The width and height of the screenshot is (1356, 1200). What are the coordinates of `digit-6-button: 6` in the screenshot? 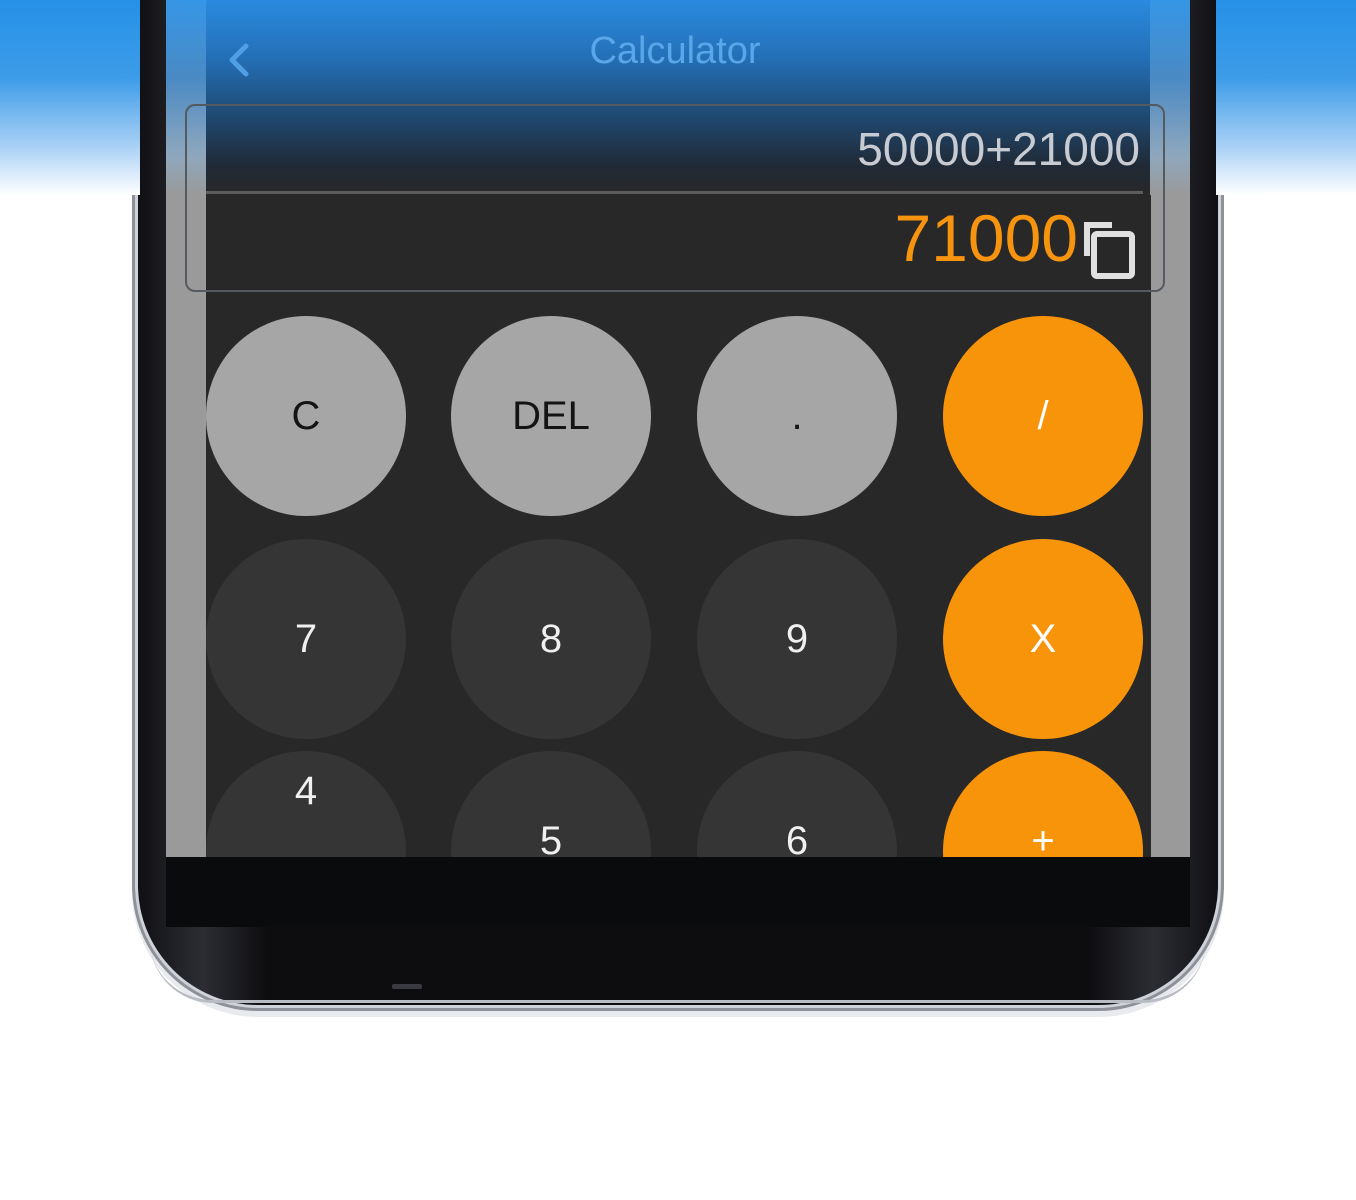 It's located at (797, 804).